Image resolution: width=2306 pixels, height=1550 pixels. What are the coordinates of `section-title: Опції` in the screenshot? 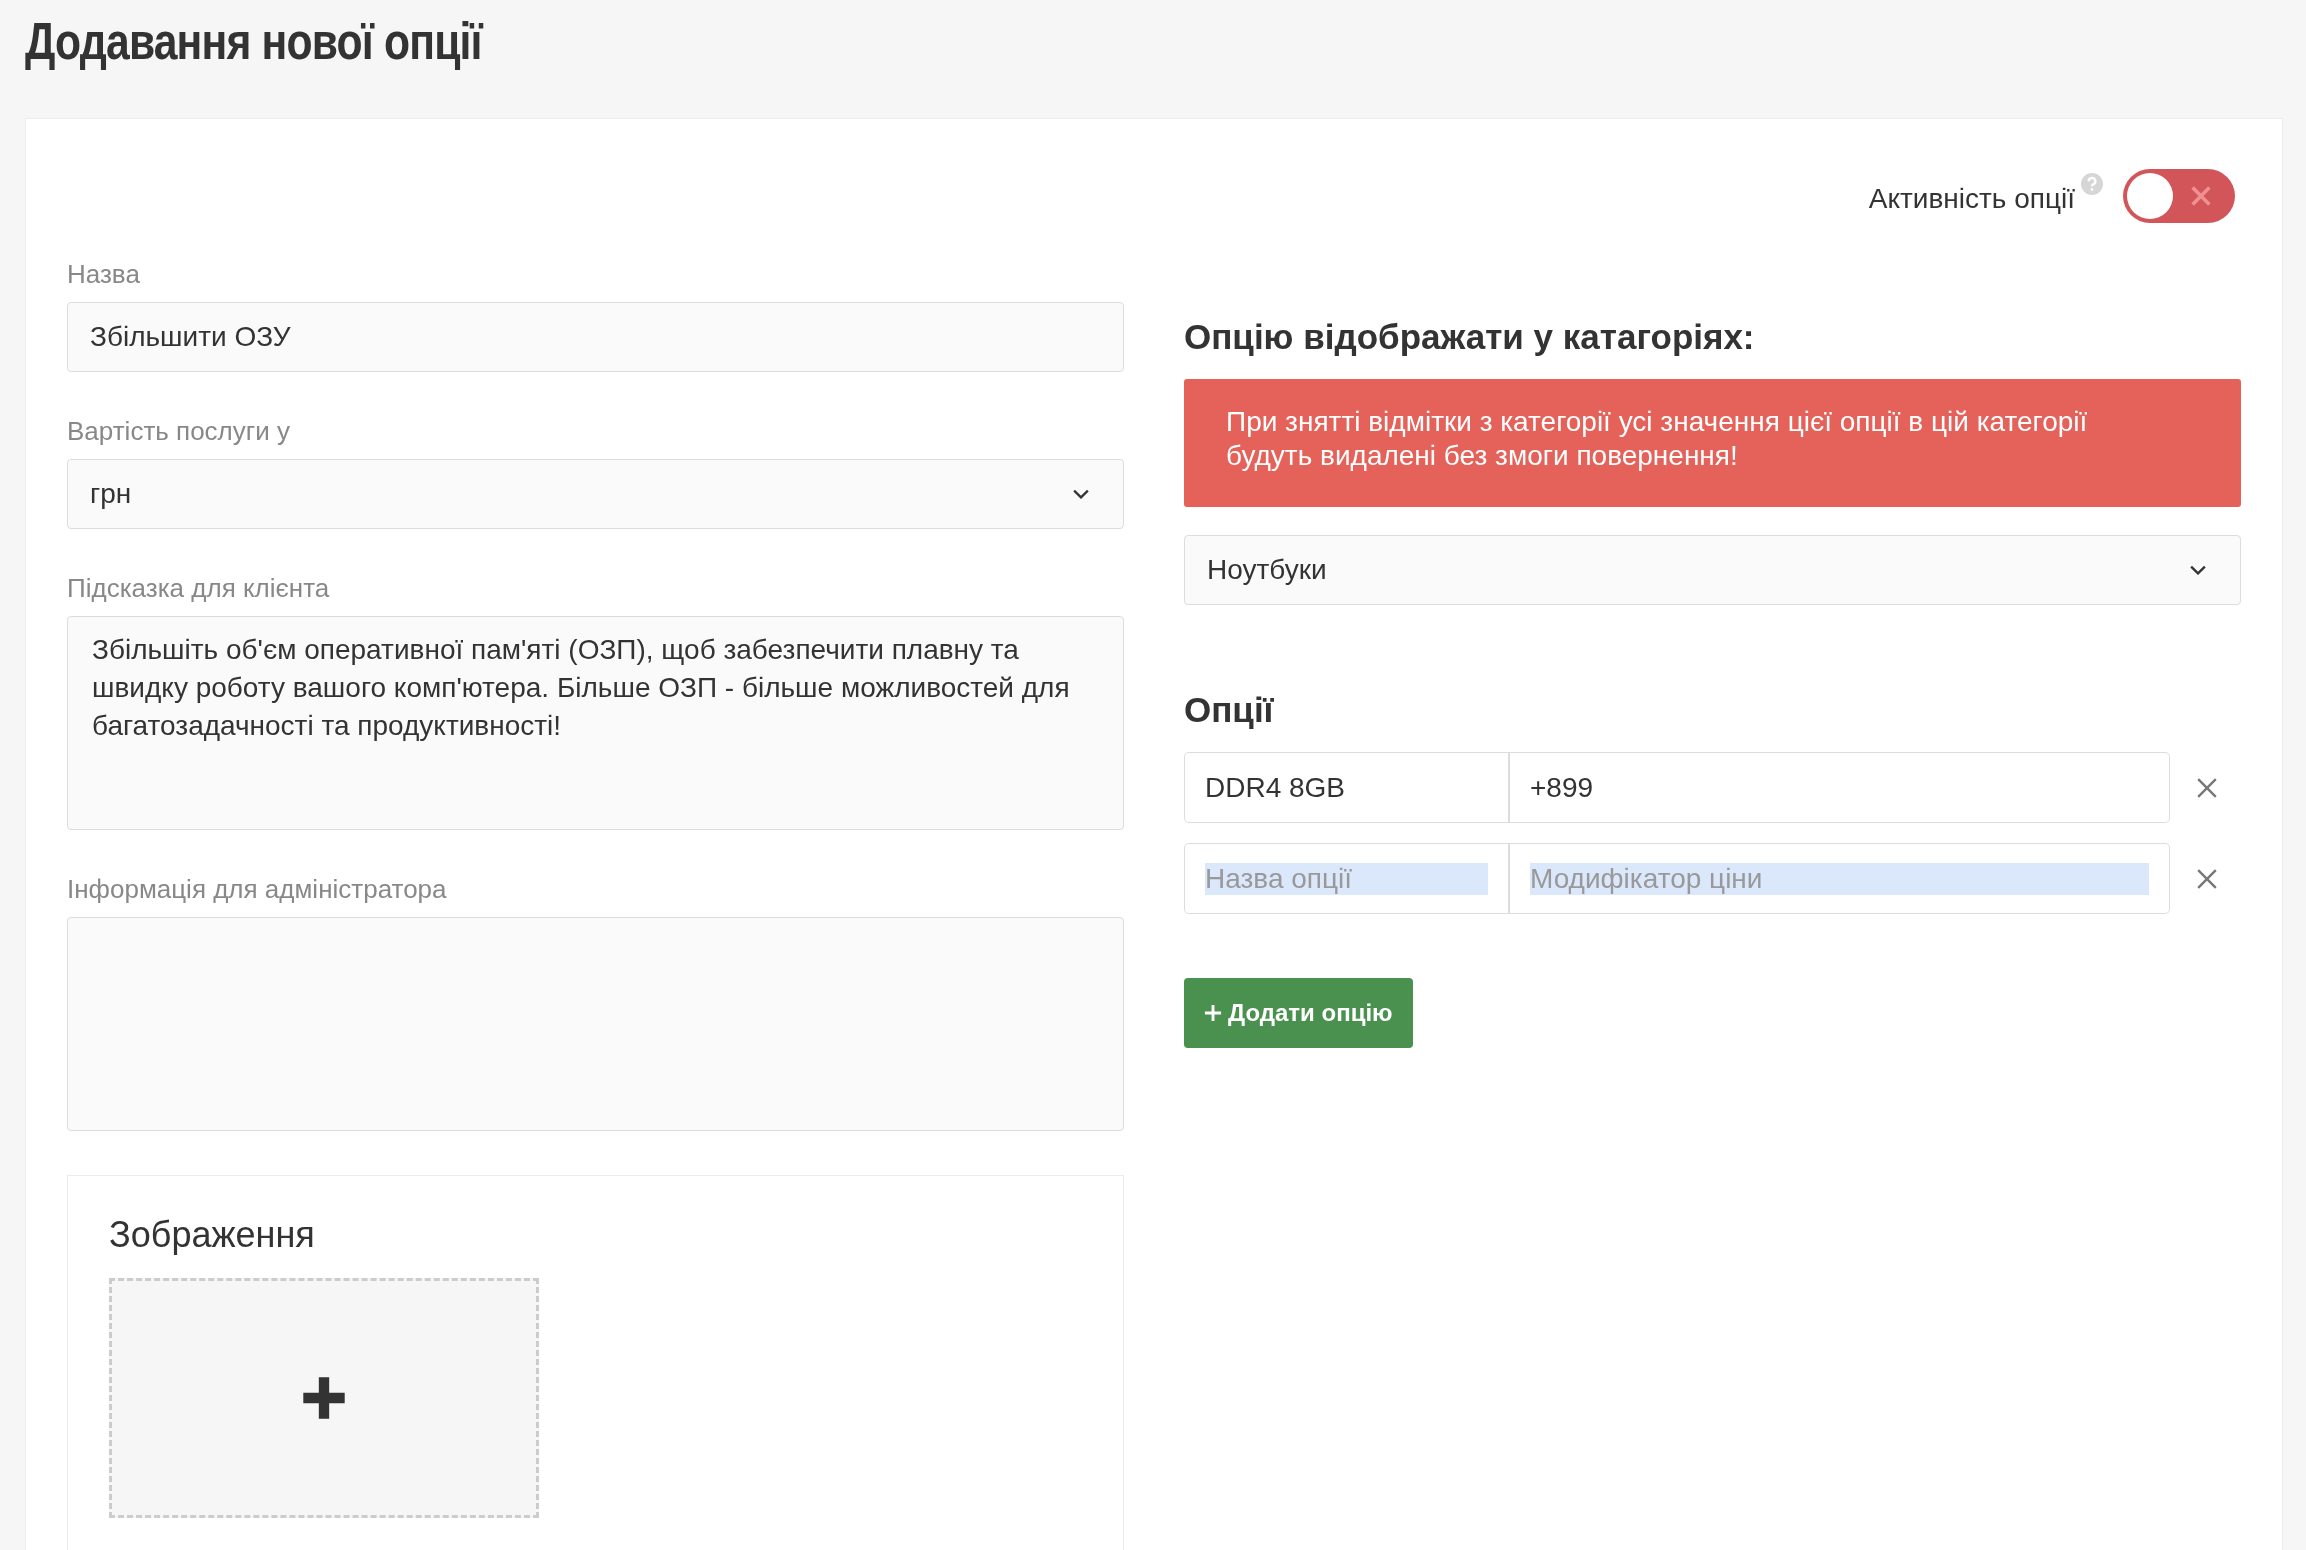 It's located at (1229, 710).